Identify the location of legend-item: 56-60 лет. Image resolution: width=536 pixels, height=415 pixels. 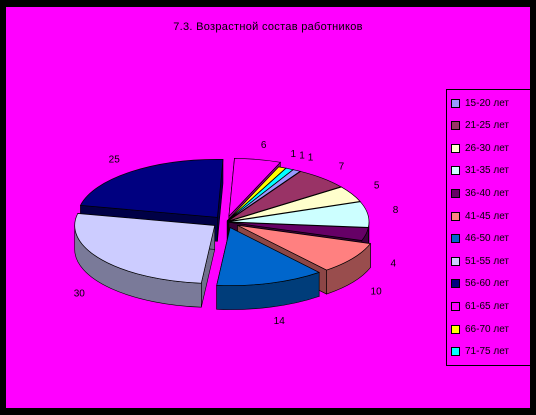
(480, 284).